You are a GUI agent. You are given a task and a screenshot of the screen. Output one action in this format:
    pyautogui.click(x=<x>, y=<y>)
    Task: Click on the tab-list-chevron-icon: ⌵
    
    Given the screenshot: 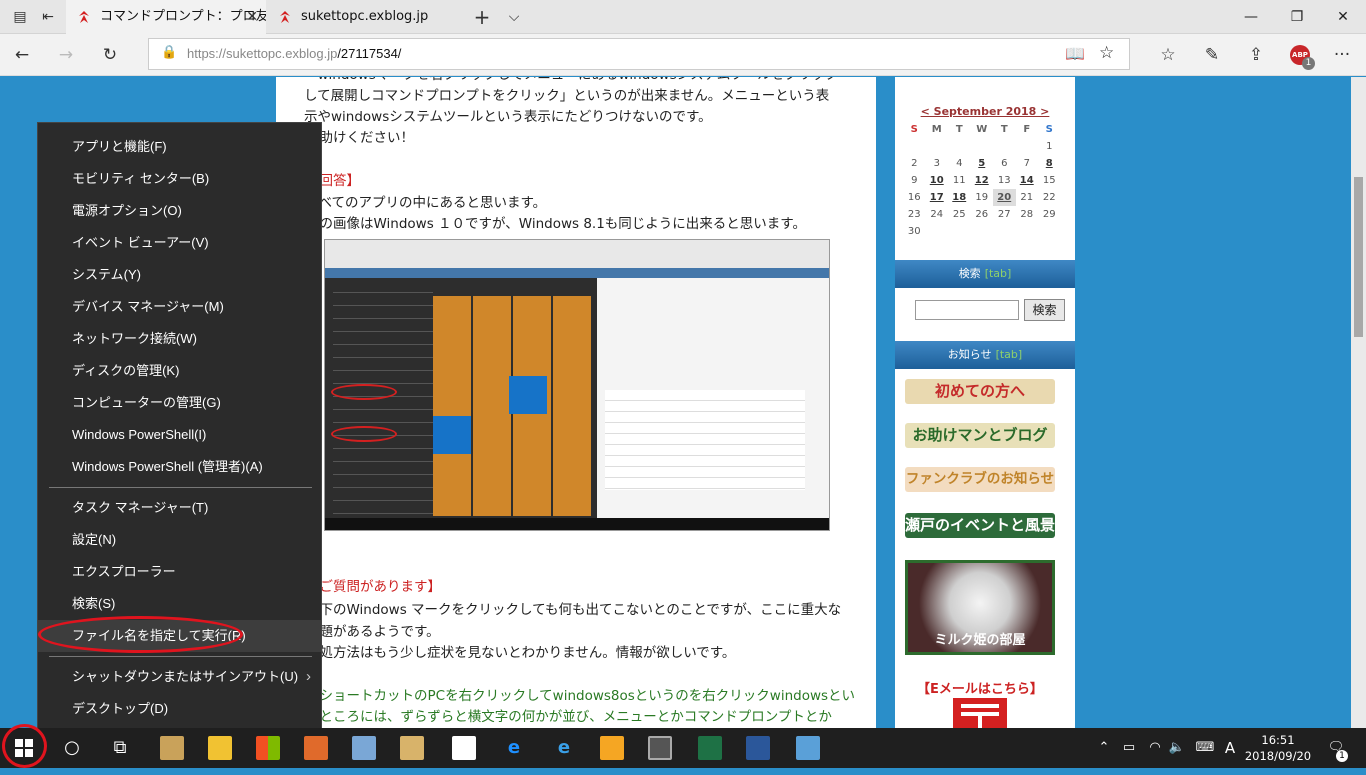 What is the action you would take?
    pyautogui.click(x=514, y=17)
    